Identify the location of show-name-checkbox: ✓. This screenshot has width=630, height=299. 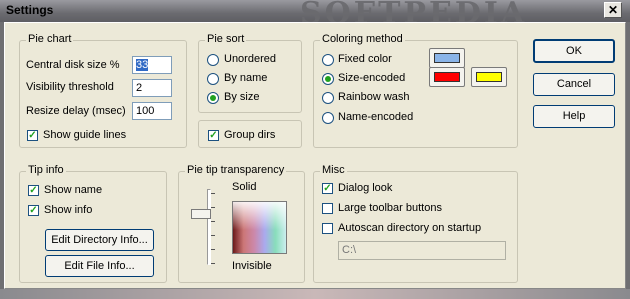
(33, 190).